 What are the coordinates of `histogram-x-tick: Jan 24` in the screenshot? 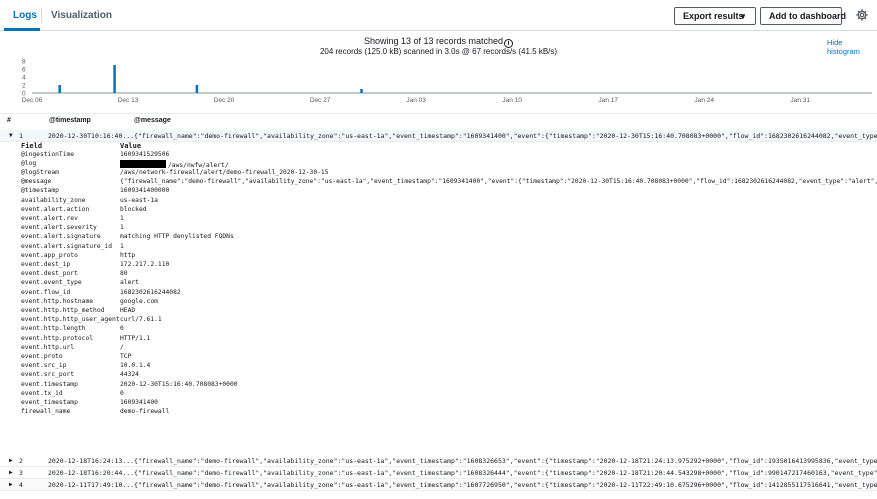 It's located at (705, 100).